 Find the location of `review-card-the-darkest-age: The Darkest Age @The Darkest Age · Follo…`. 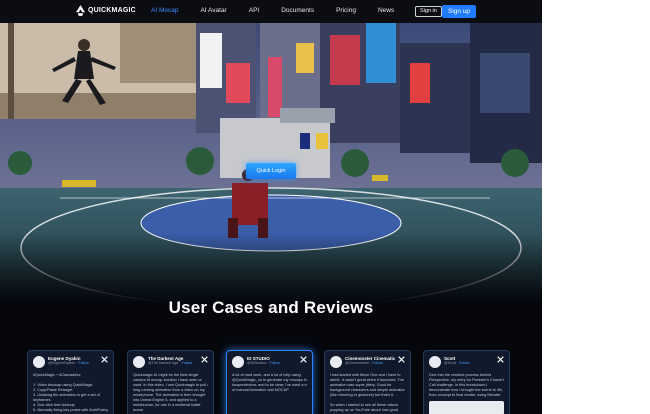

review-card-the-darkest-age: The Darkest Age @The Darkest Age · Follo… is located at coordinates (170, 382).